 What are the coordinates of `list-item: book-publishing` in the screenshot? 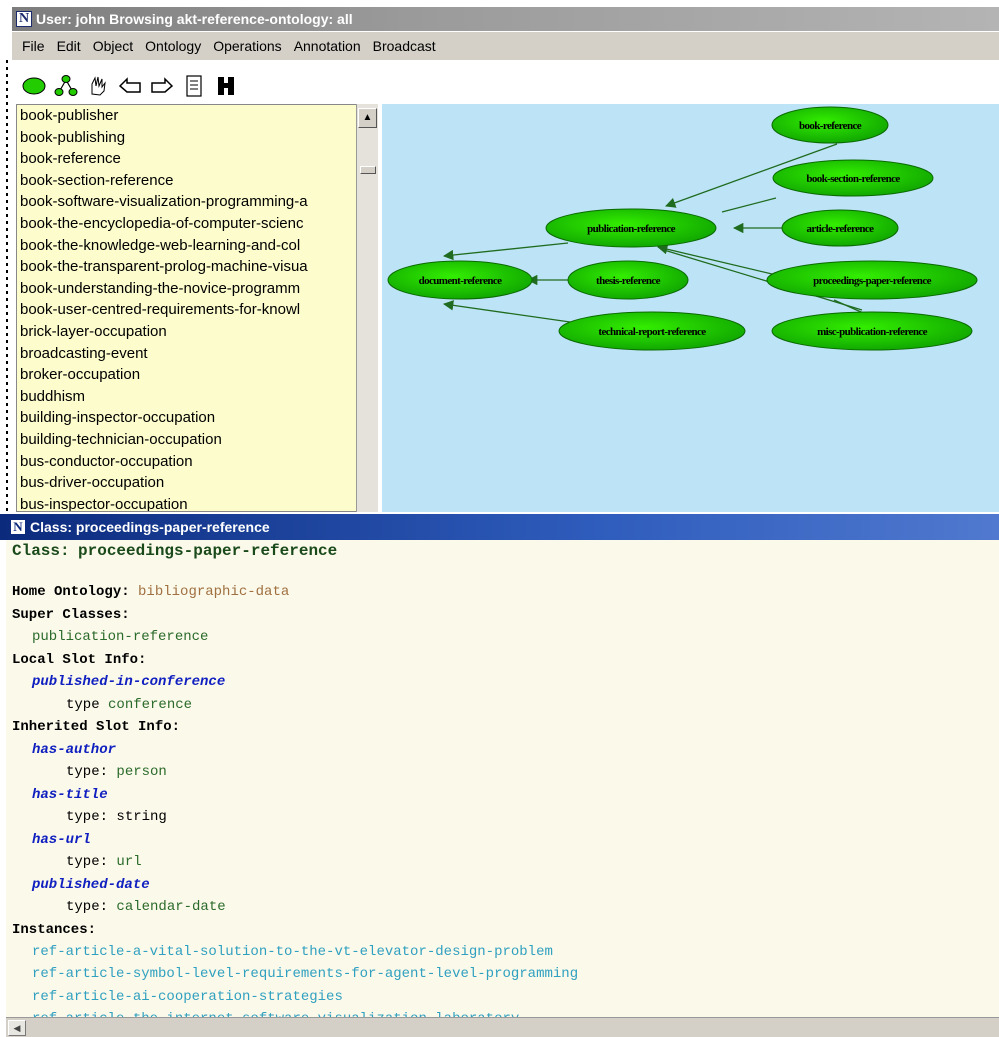 It's located at (197, 138).